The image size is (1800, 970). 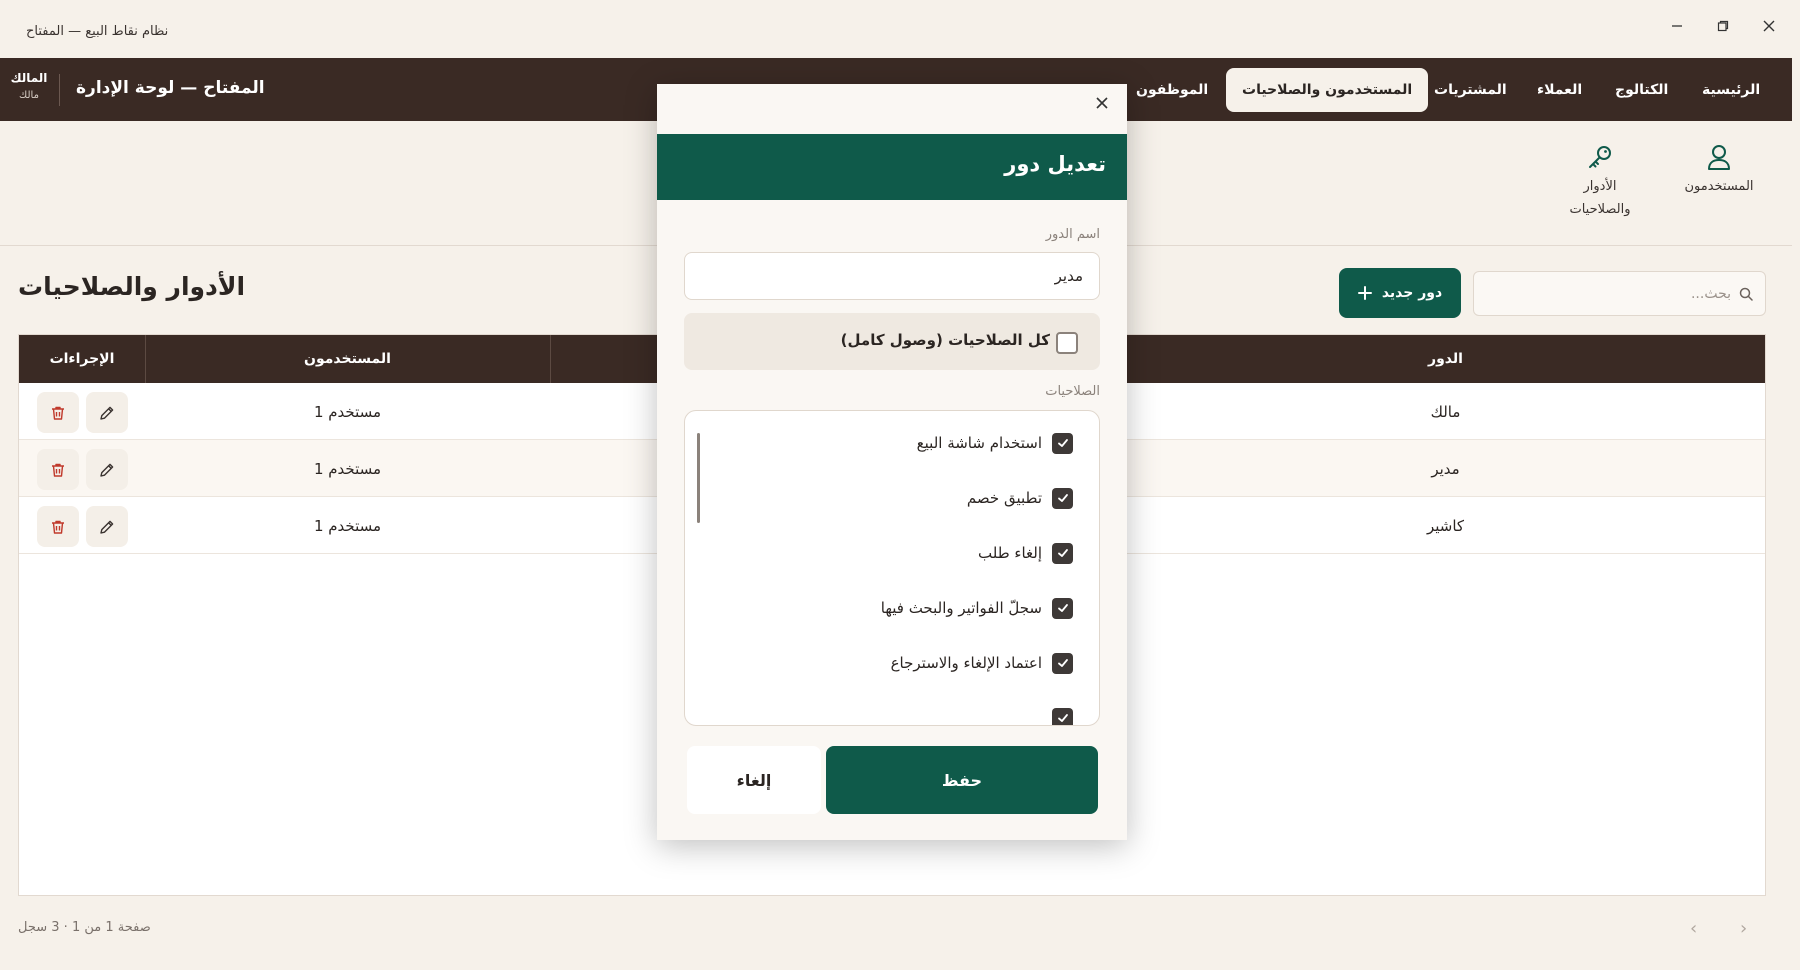 I want to click on column-header-users: المستخدمون, so click(x=347, y=359).